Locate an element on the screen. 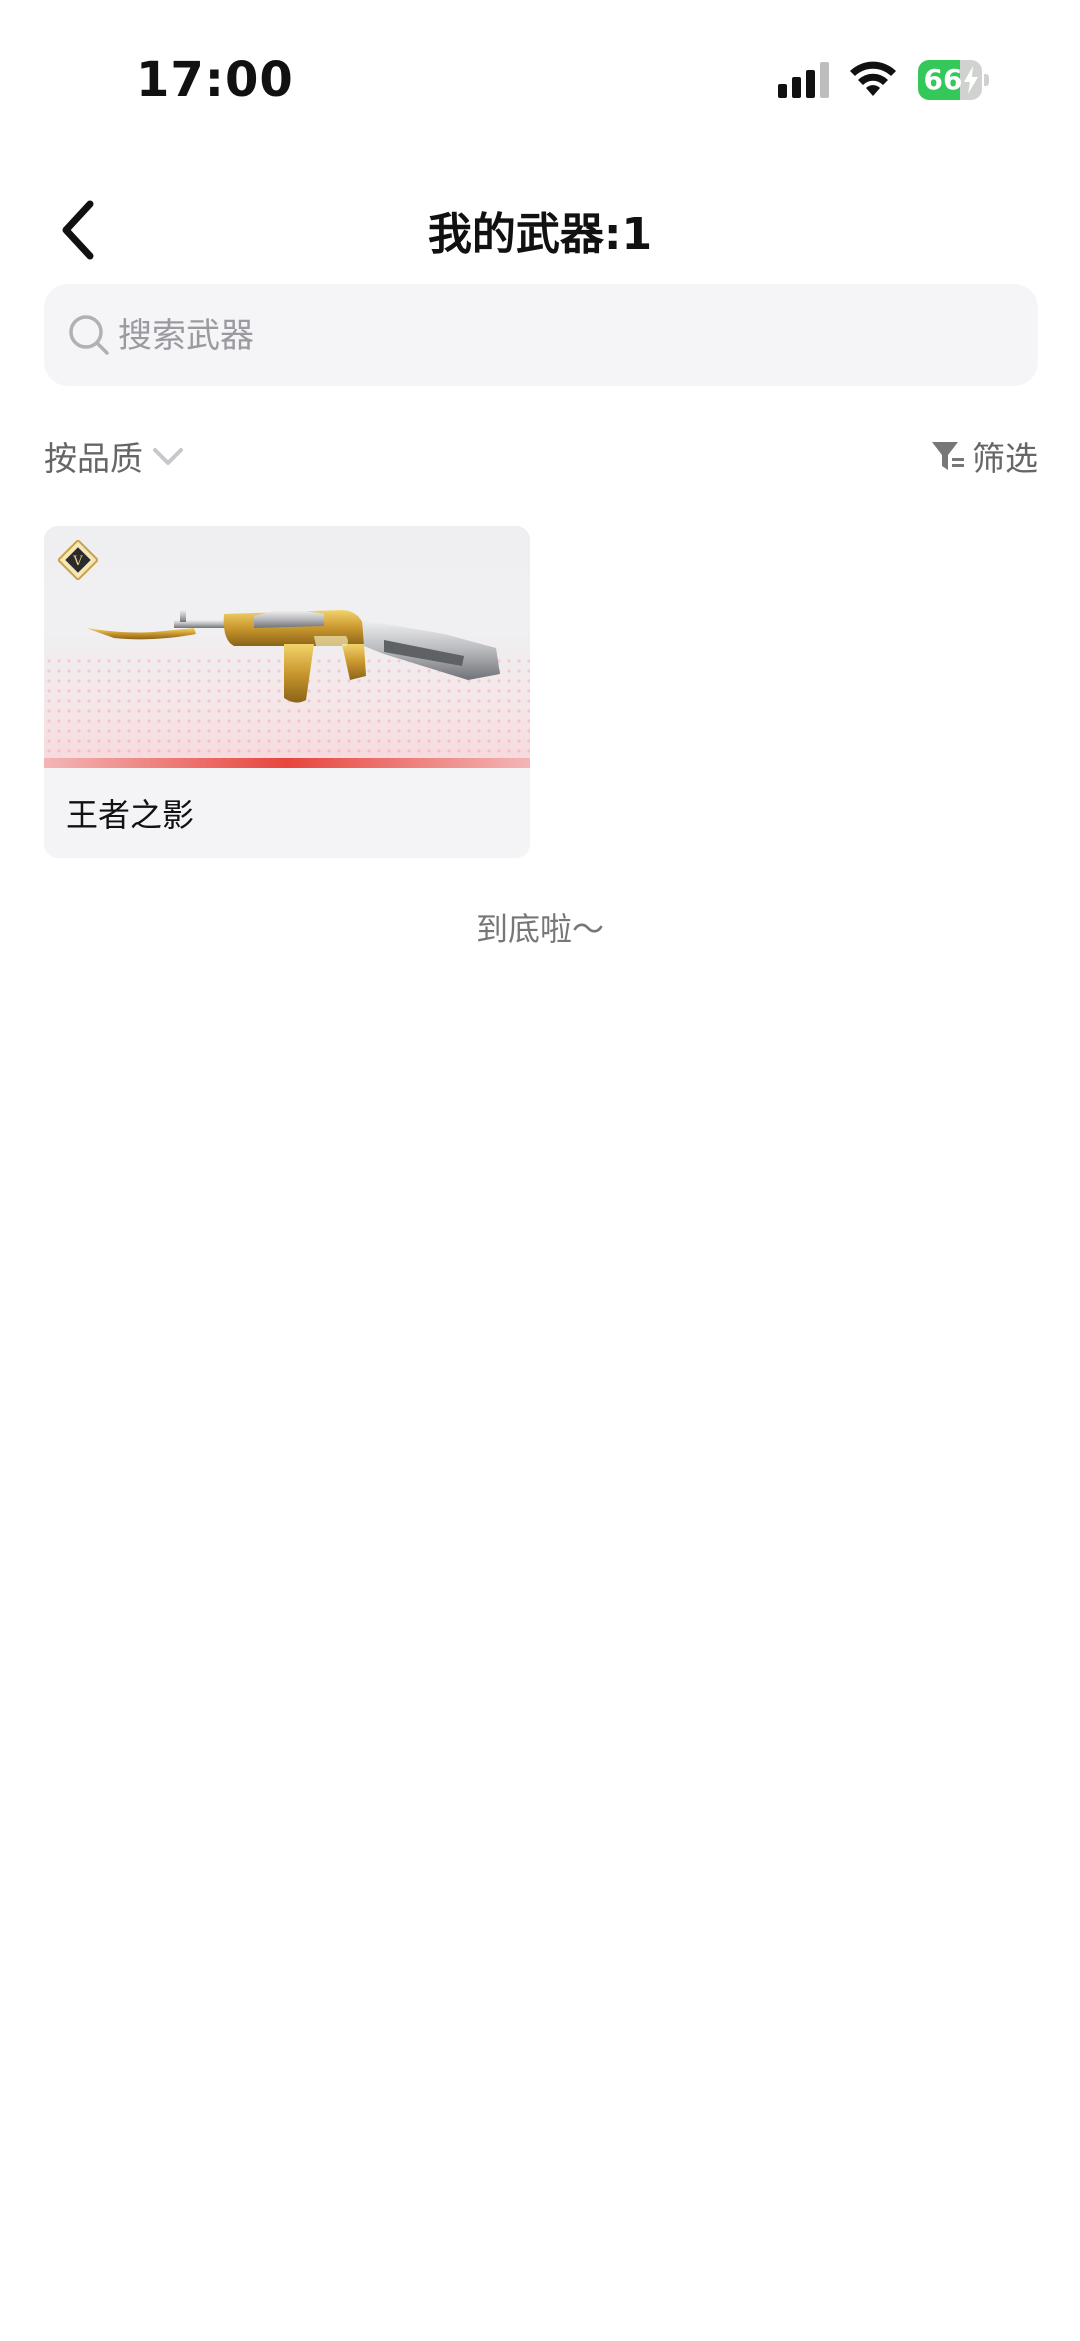 This screenshot has width=1080, height=2341. search-input is located at coordinates (558, 336).